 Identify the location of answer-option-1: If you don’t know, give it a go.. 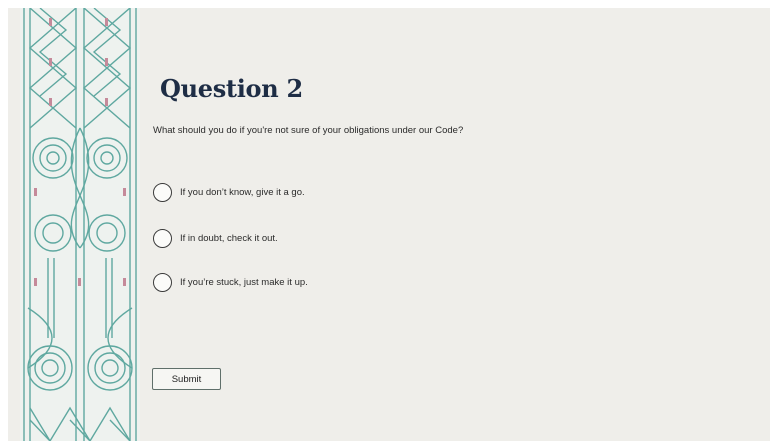
(229, 192).